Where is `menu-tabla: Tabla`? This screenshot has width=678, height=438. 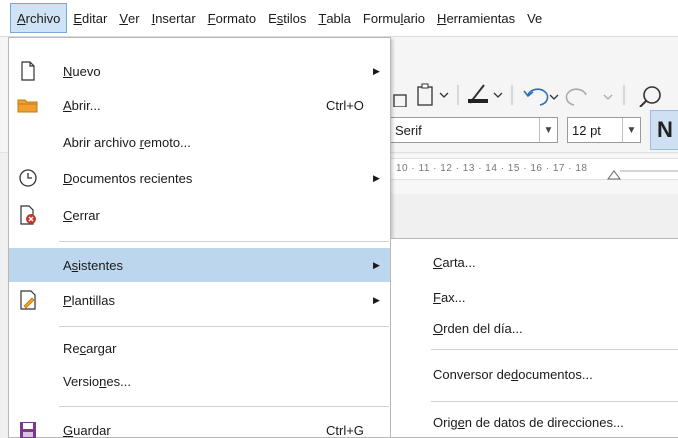 menu-tabla: Tabla is located at coordinates (334, 18).